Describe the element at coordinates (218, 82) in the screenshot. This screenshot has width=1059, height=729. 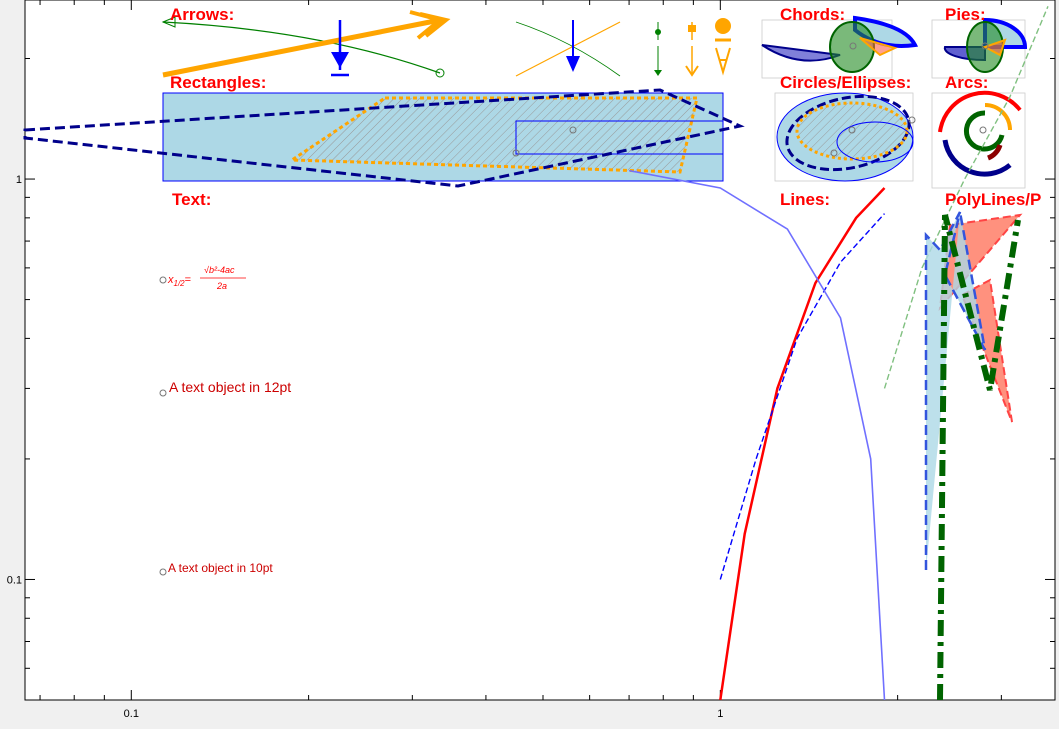
I see `label-rectangles: Rectangles:` at that location.